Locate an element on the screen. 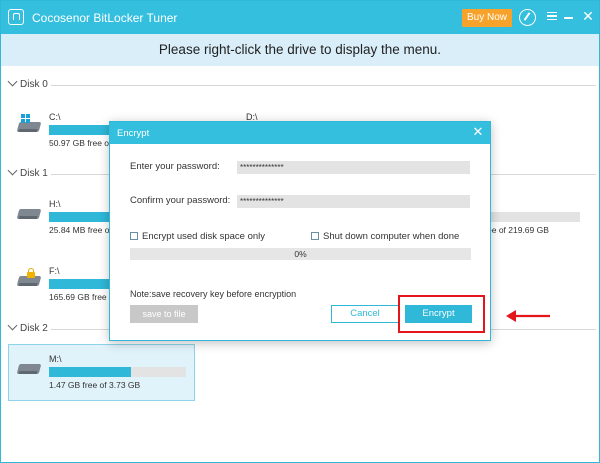 This screenshot has width=600, height=463. minimize-icon is located at coordinates (568, 18).